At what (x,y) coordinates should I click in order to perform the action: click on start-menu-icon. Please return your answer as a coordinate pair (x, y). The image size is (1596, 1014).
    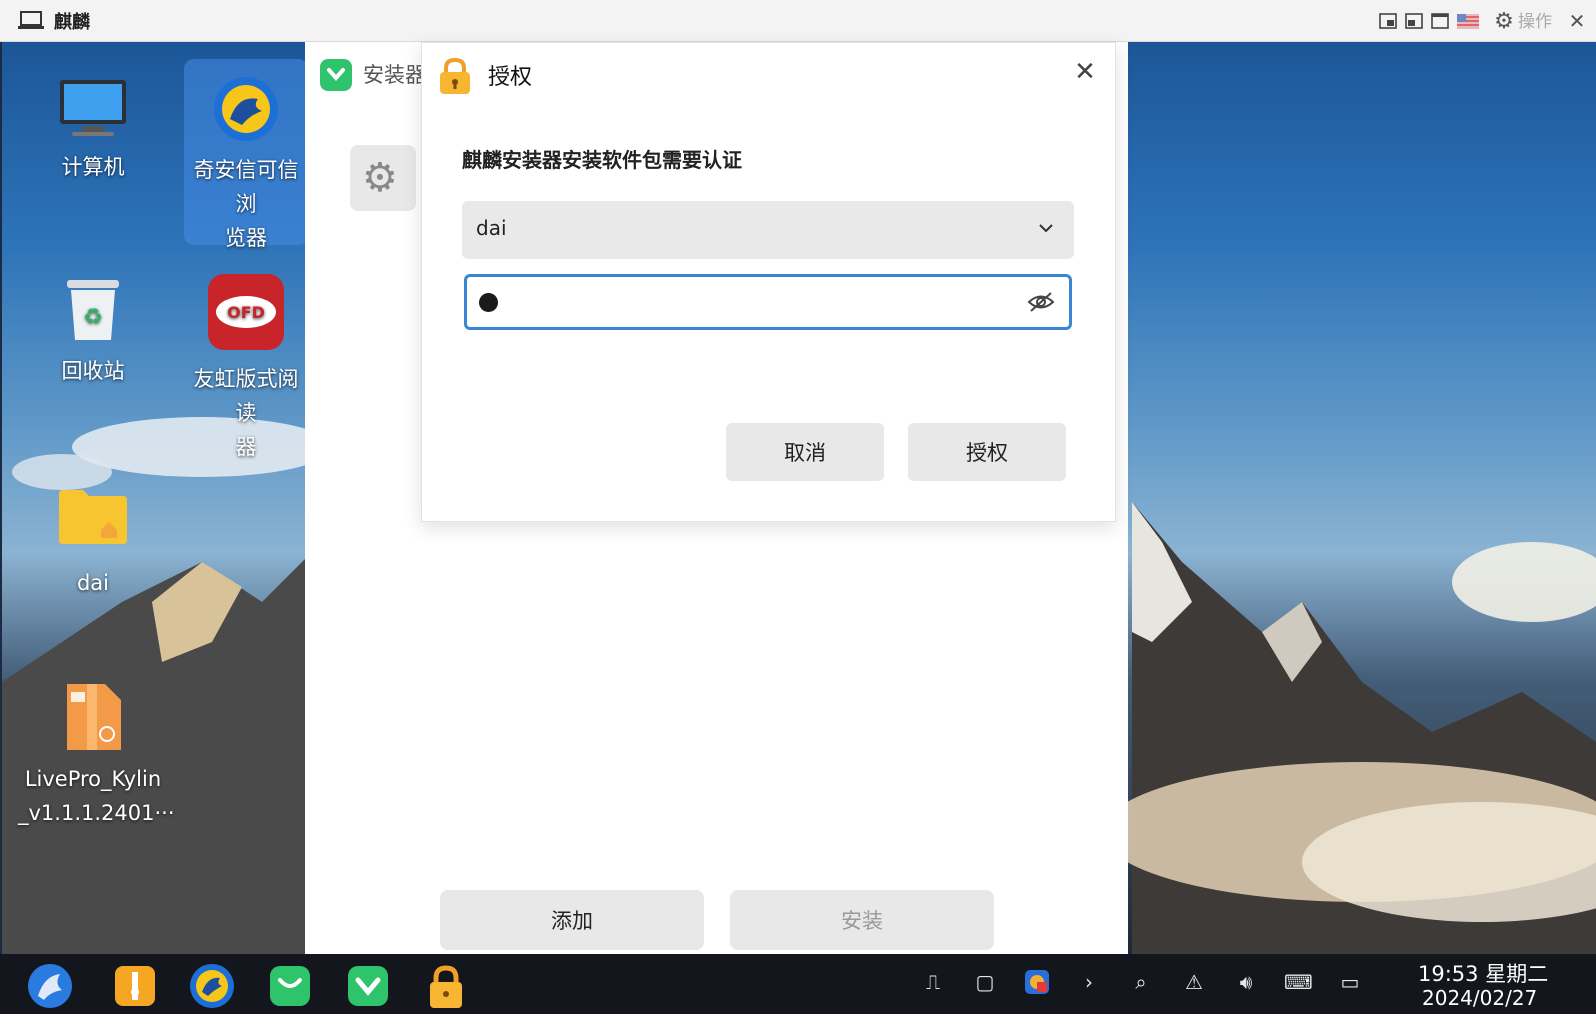
    Looking at the image, I should click on (50, 986).